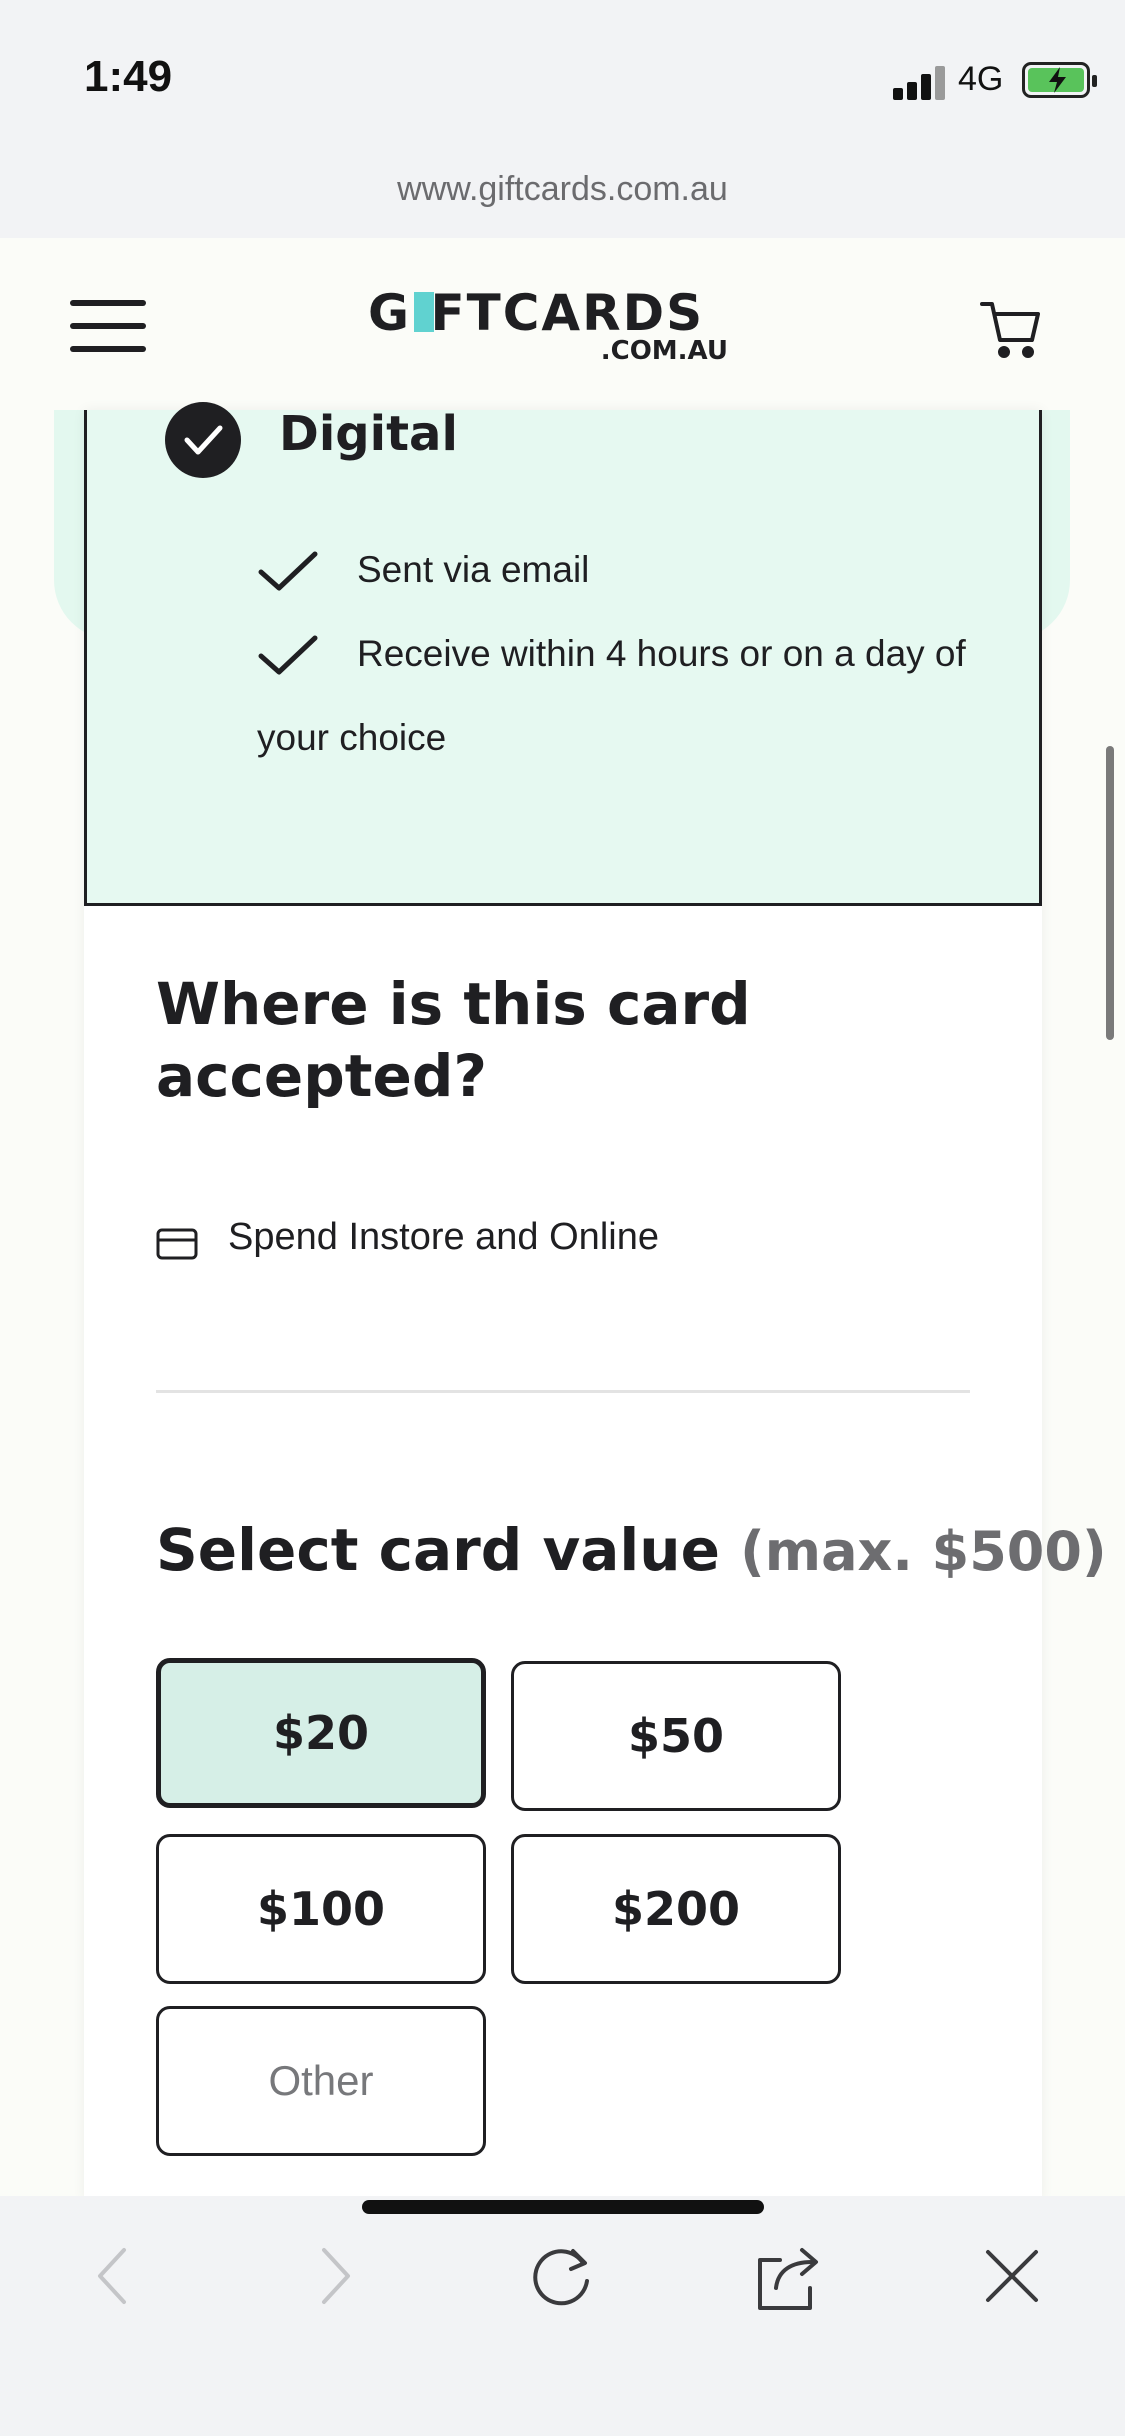  What do you see at coordinates (1059, 80) in the screenshot?
I see `battery-icon` at bounding box center [1059, 80].